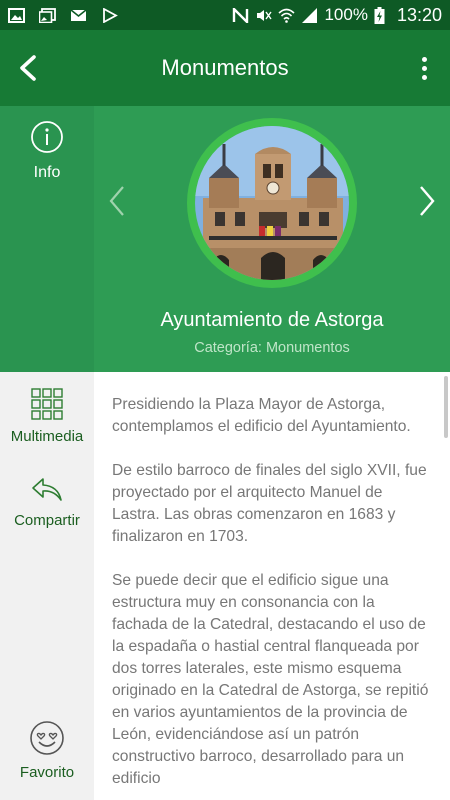 Image resolution: width=450 pixels, height=800 pixels. What do you see at coordinates (47, 404) in the screenshot?
I see `grid-icon` at bounding box center [47, 404].